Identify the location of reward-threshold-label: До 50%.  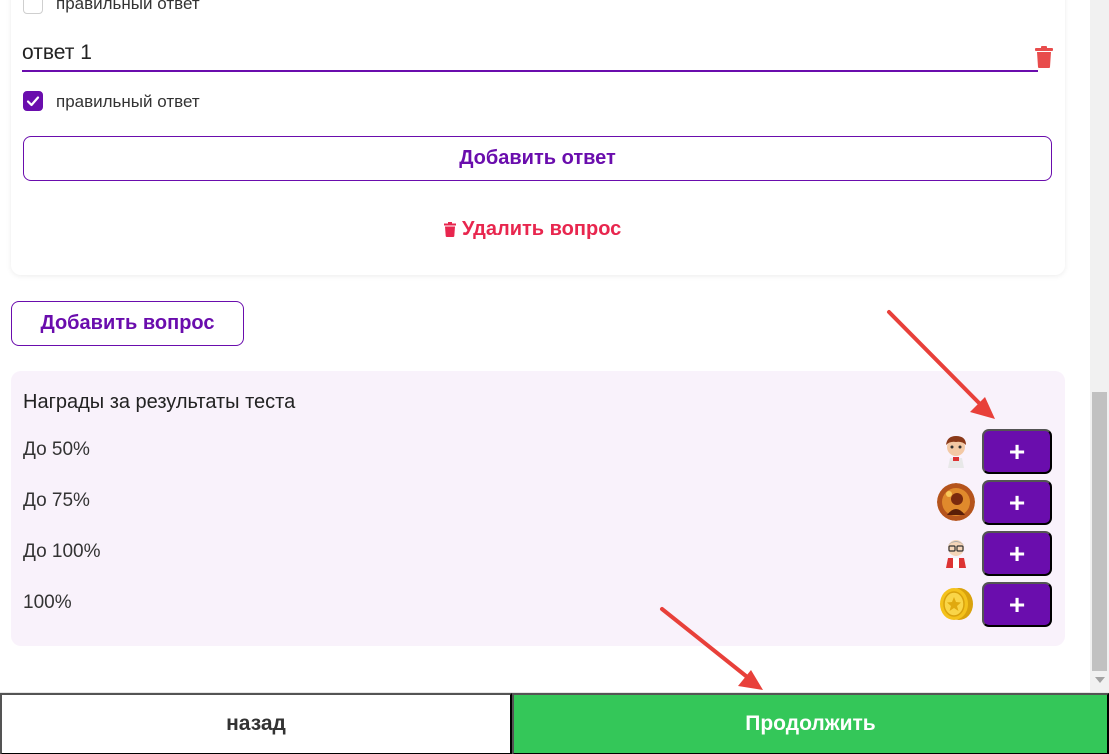
(56, 449).